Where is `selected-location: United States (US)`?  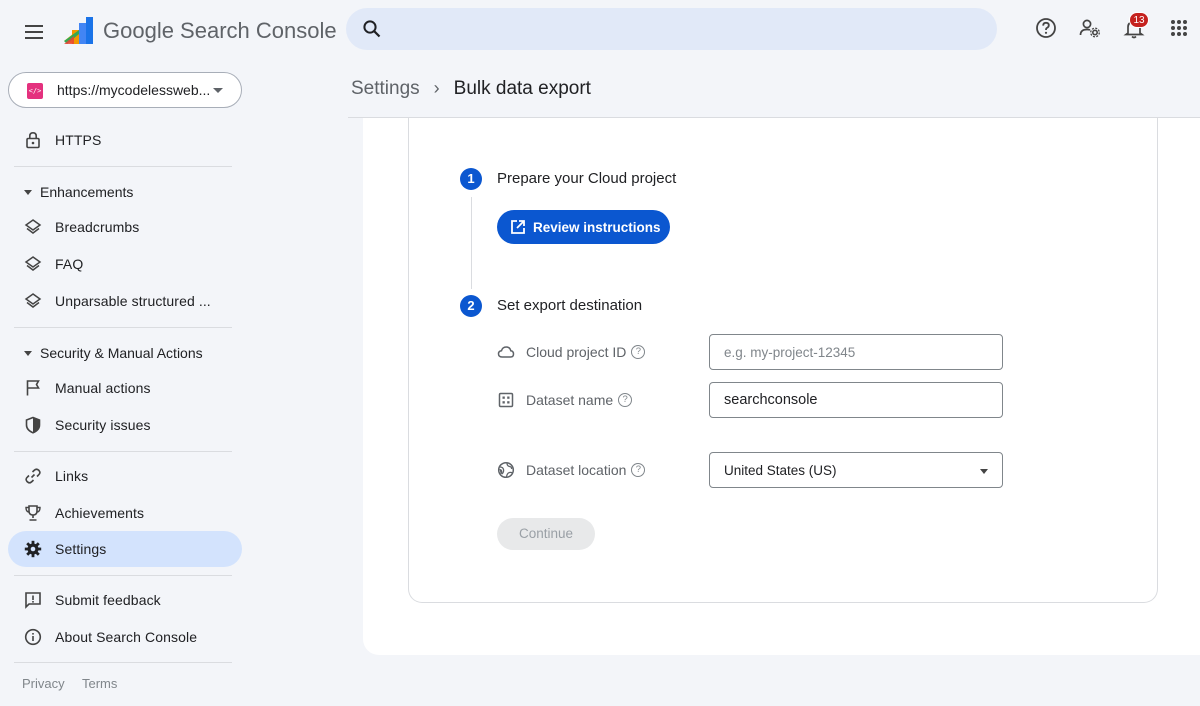
selected-location: United States (US) is located at coordinates (780, 470).